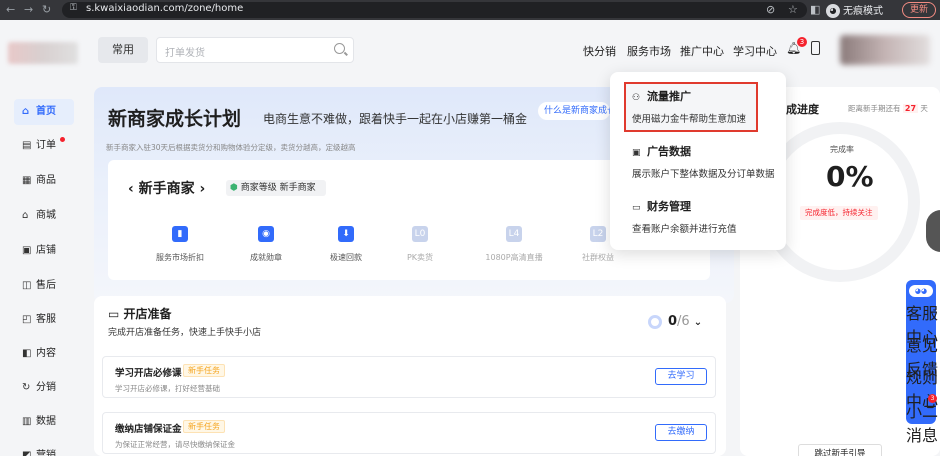  What do you see at coordinates (675, 321) in the screenshot?
I see `shop-prep-progress: 0/6 ⌄` at bounding box center [675, 321].